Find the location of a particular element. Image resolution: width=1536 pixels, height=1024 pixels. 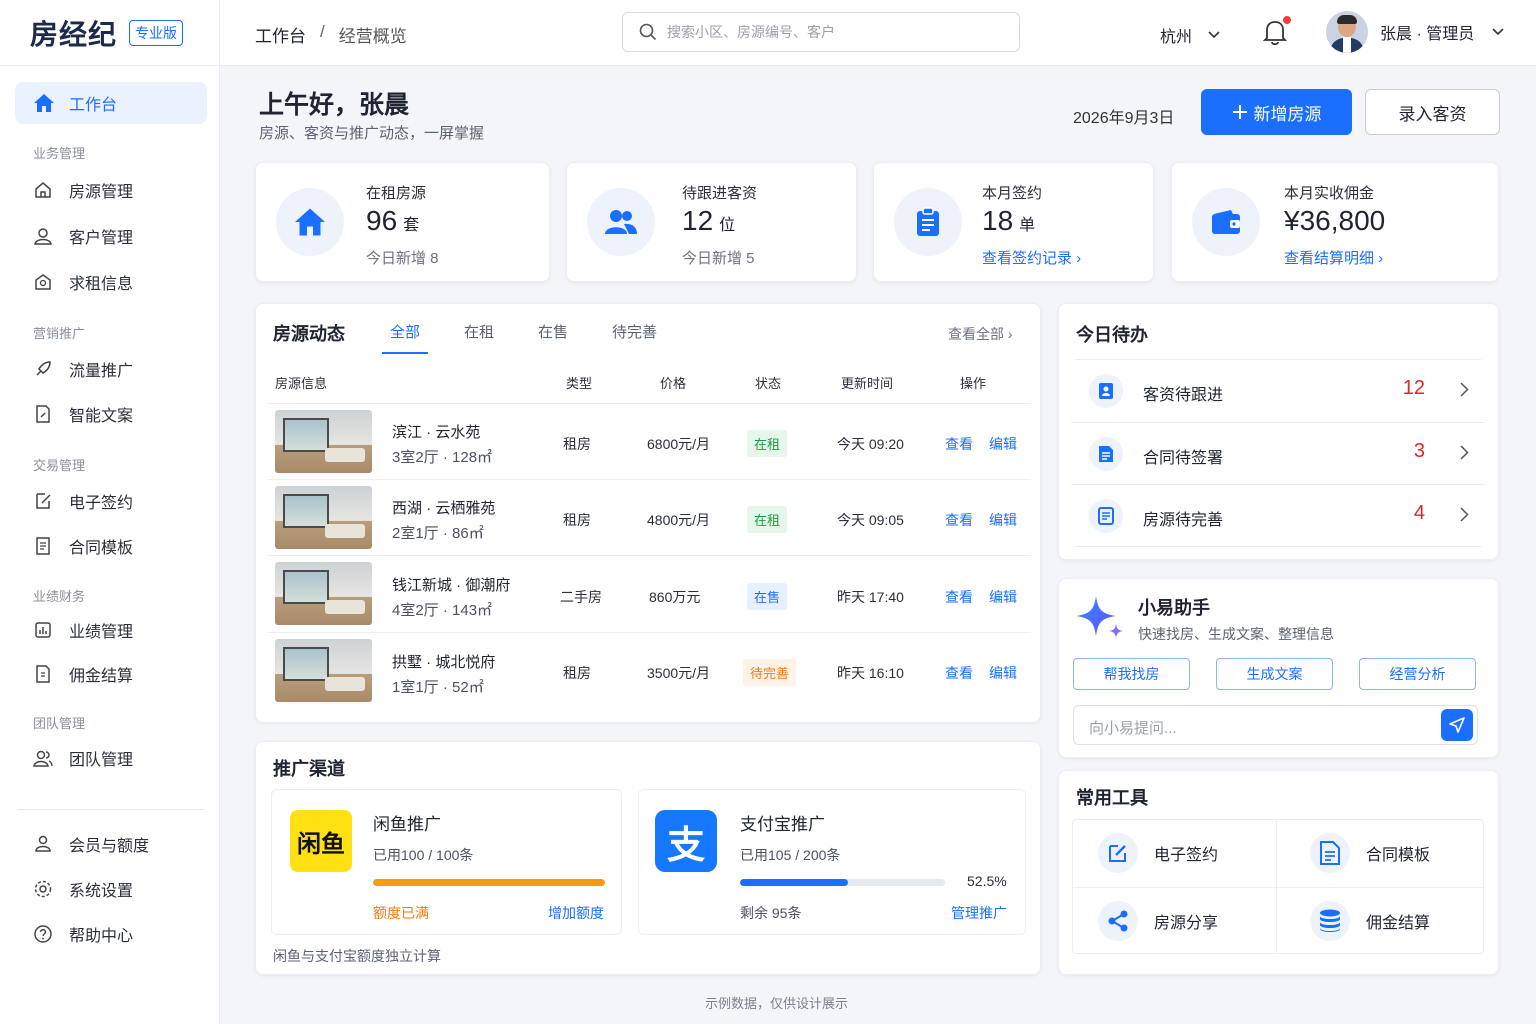

nav-group-marketing: 营销推广 is located at coordinates (59, 333).